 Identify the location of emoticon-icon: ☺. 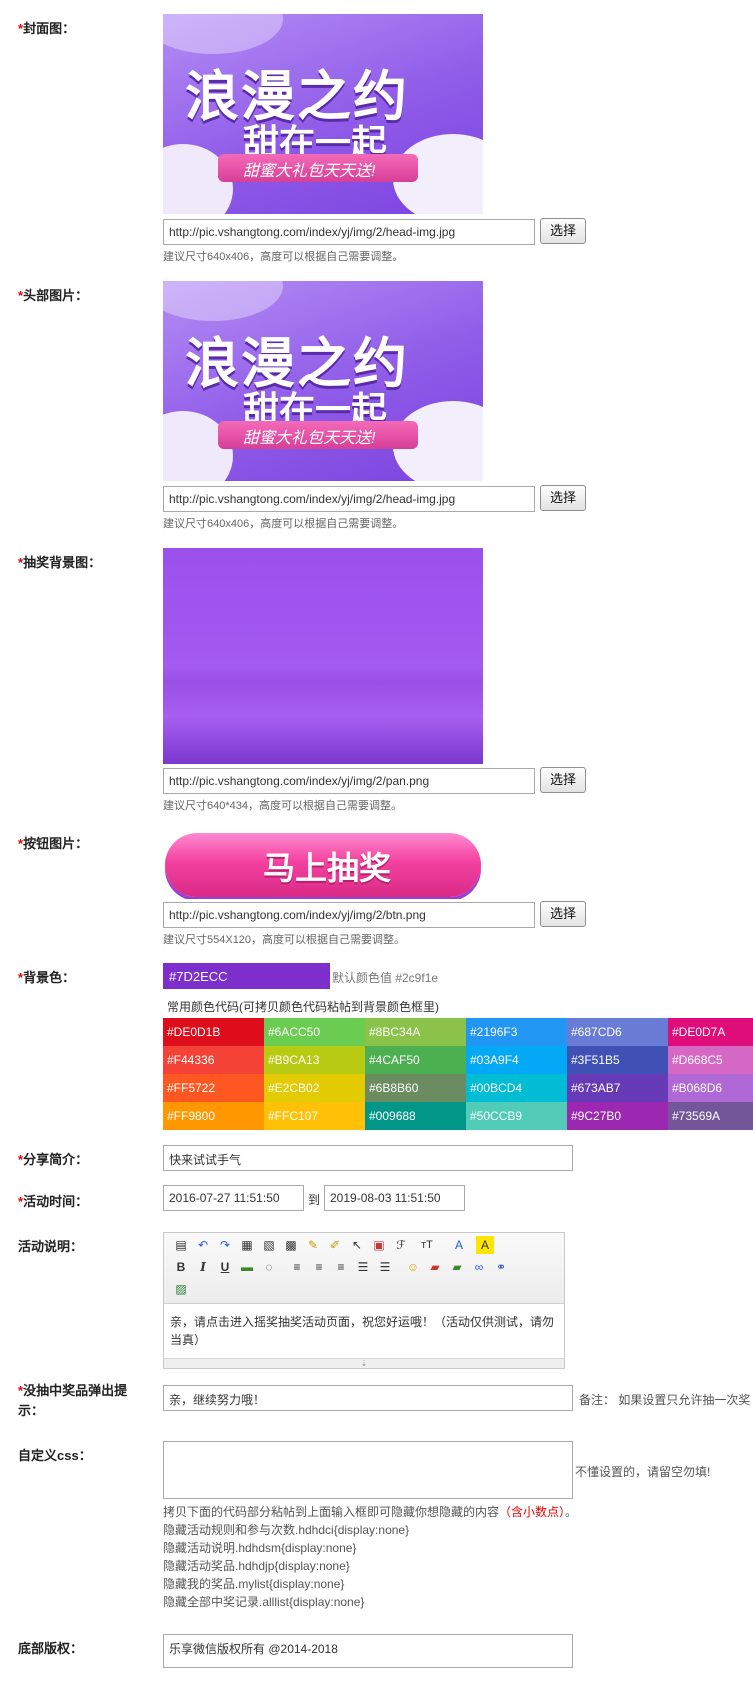
(413, 1267).